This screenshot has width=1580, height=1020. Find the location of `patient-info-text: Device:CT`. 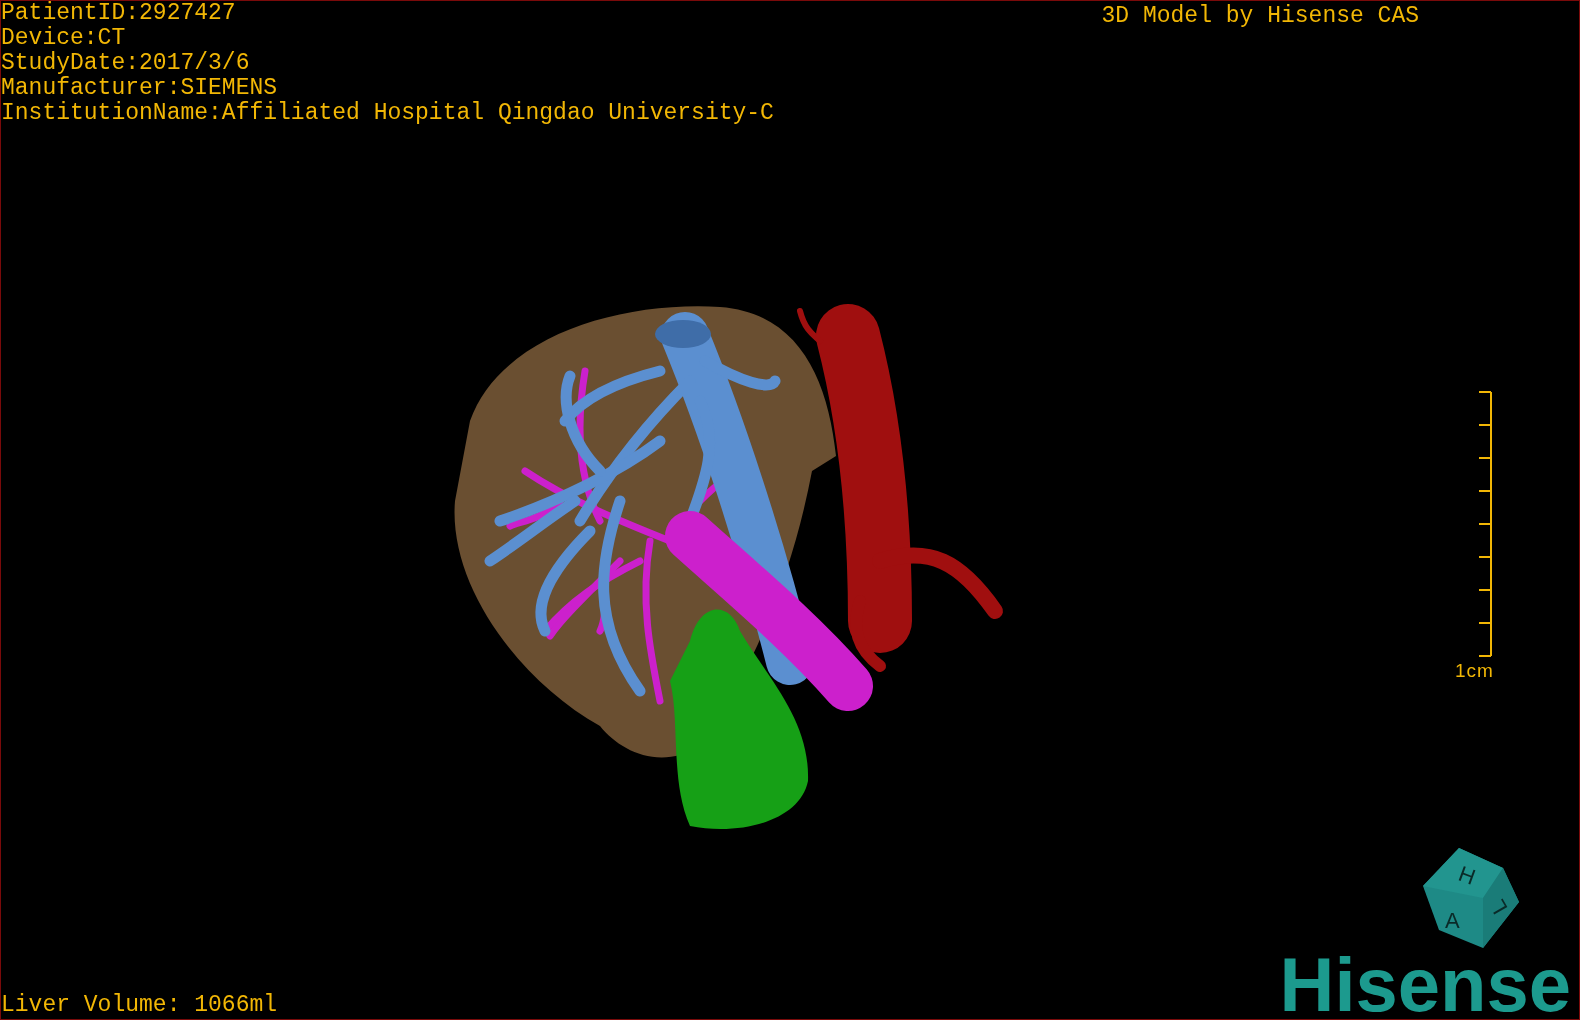

patient-info-text: Device:CT is located at coordinates (64, 38).